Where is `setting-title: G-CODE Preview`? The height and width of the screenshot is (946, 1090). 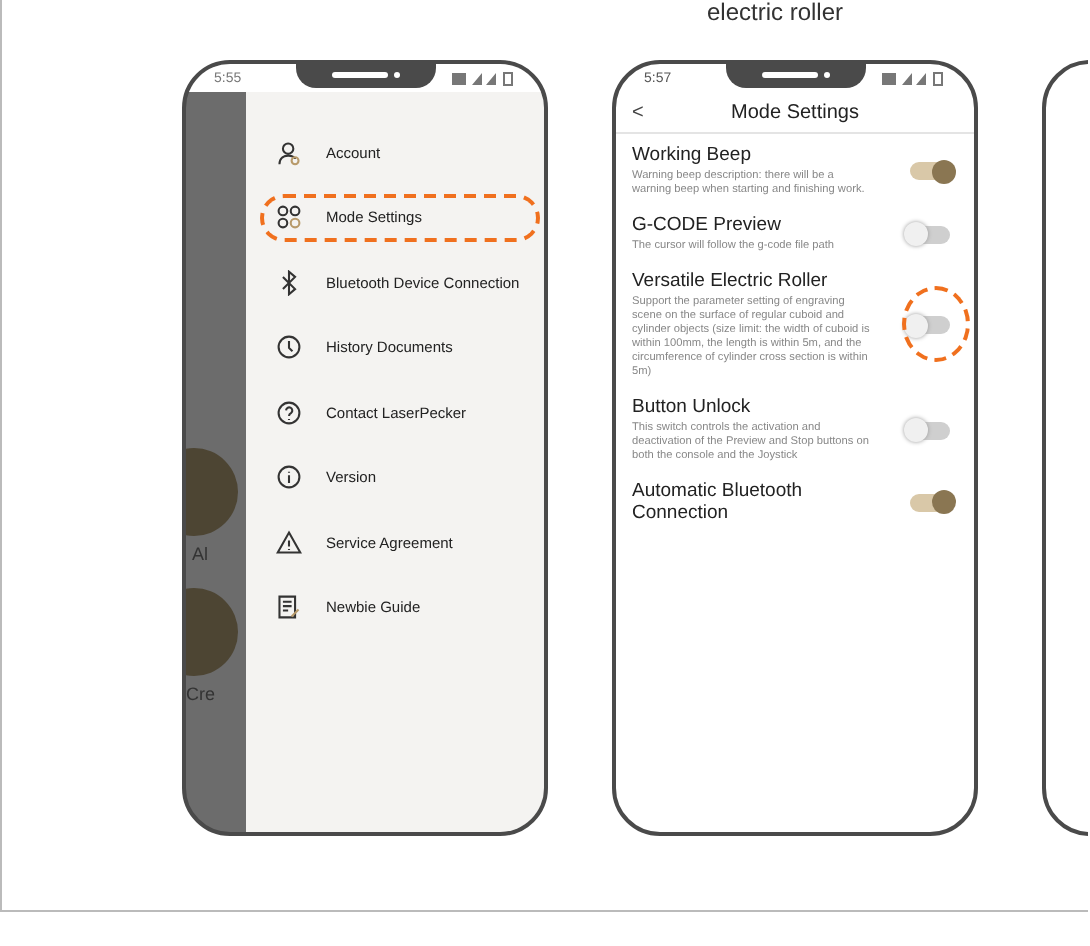
setting-title: G-CODE Preview is located at coordinates (707, 225).